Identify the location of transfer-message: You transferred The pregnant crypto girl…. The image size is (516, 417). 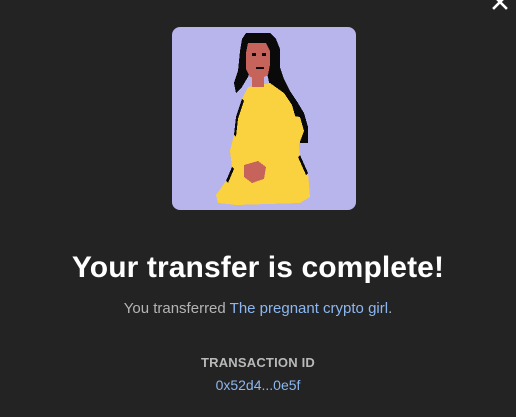
(258, 309).